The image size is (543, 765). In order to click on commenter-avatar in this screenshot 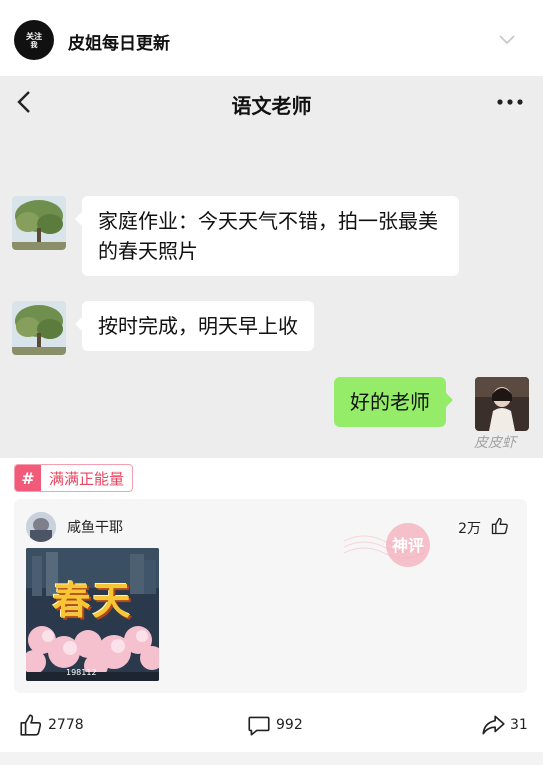, I will do `click(41, 527)`.